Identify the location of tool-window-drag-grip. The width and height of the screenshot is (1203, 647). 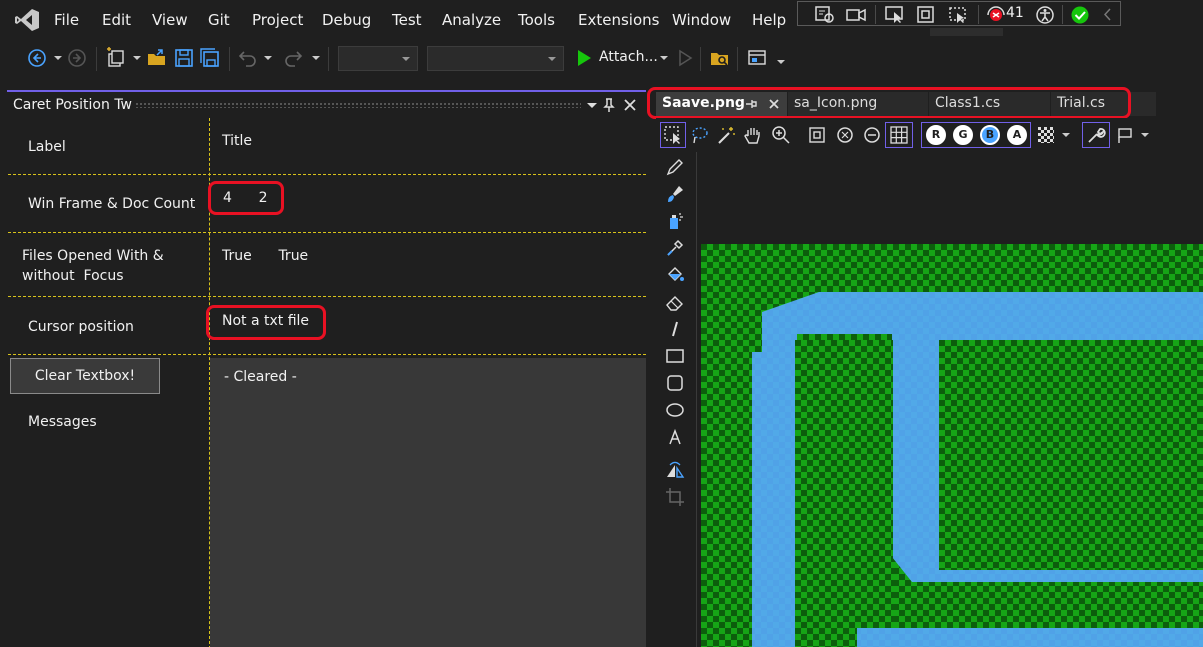
(358, 105).